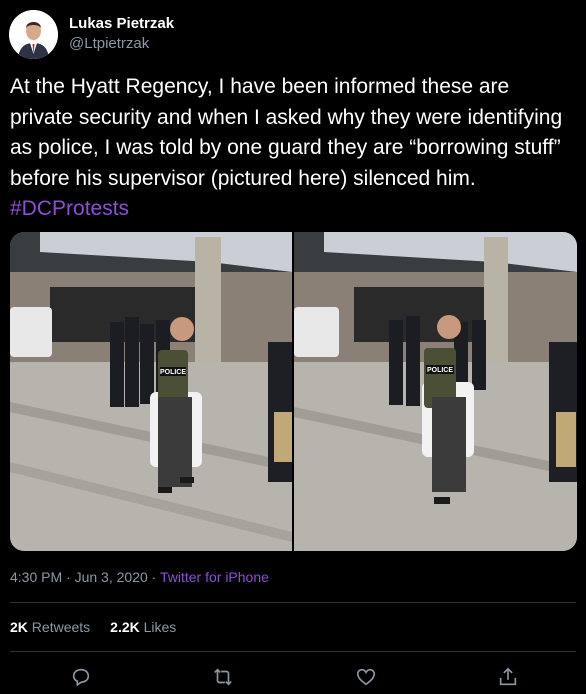 The width and height of the screenshot is (586, 694). I want to click on retweets-count: 2K, so click(19, 627).